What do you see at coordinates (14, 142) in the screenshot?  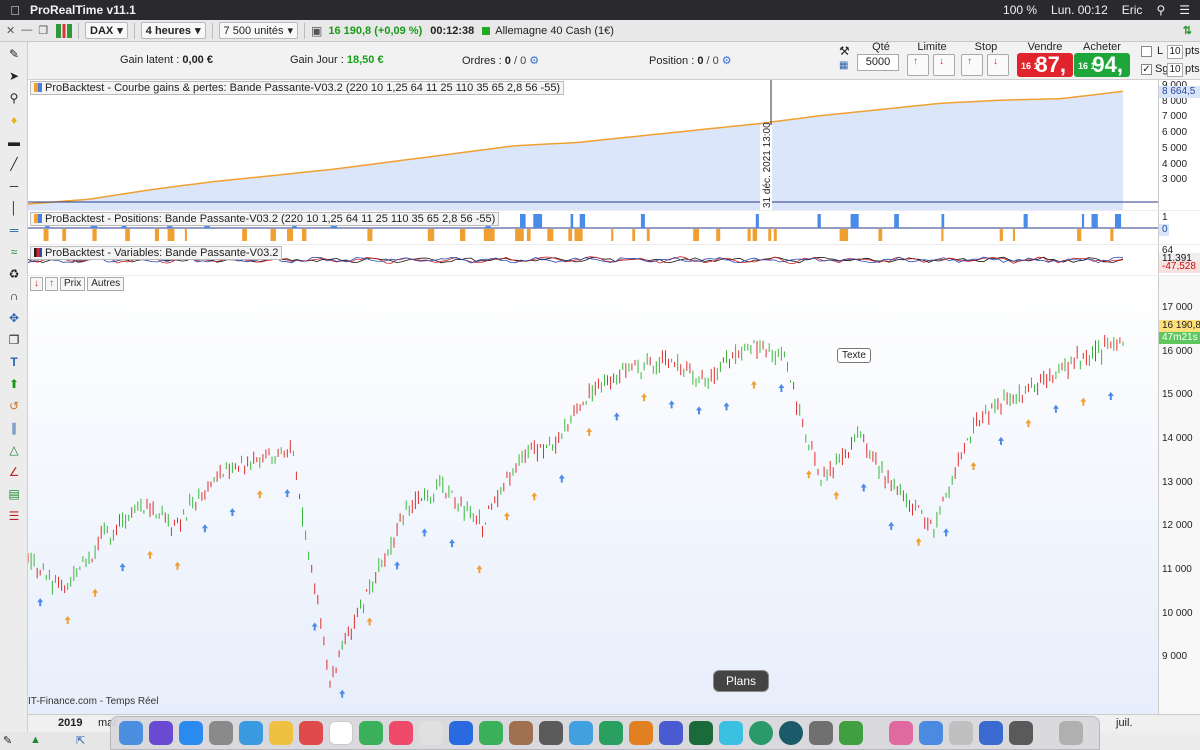 I see `ruler-icon: ▬` at bounding box center [14, 142].